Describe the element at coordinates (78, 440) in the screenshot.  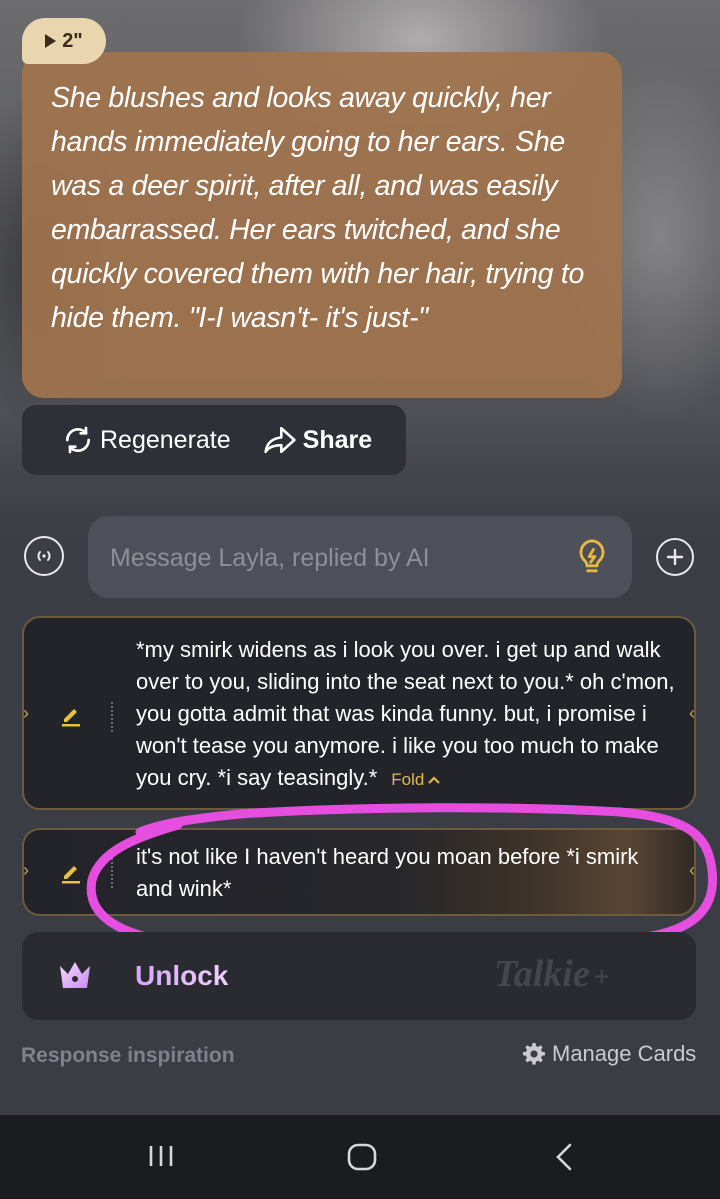
I see `refresh-icon` at that location.